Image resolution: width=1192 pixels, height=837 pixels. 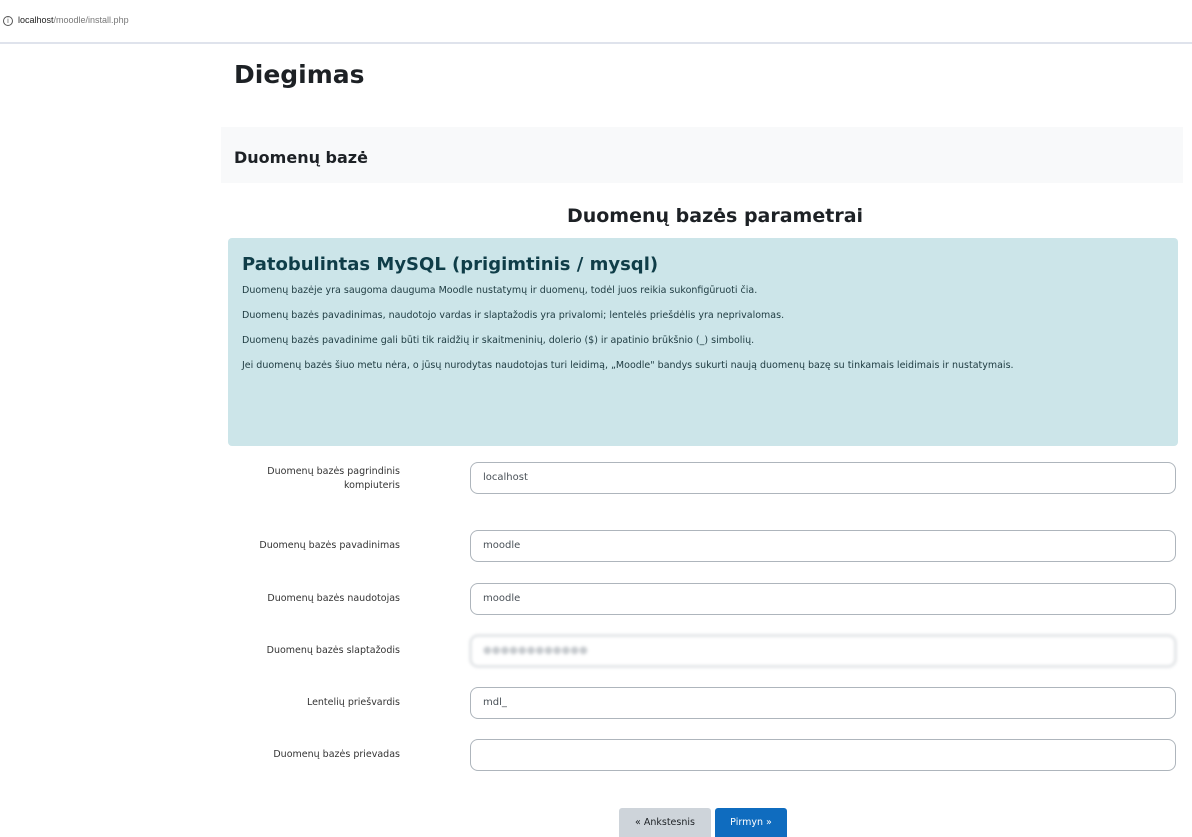 What do you see at coordinates (353, 702) in the screenshot?
I see `db-prefix-label: Lentelių priešvardis` at bounding box center [353, 702].